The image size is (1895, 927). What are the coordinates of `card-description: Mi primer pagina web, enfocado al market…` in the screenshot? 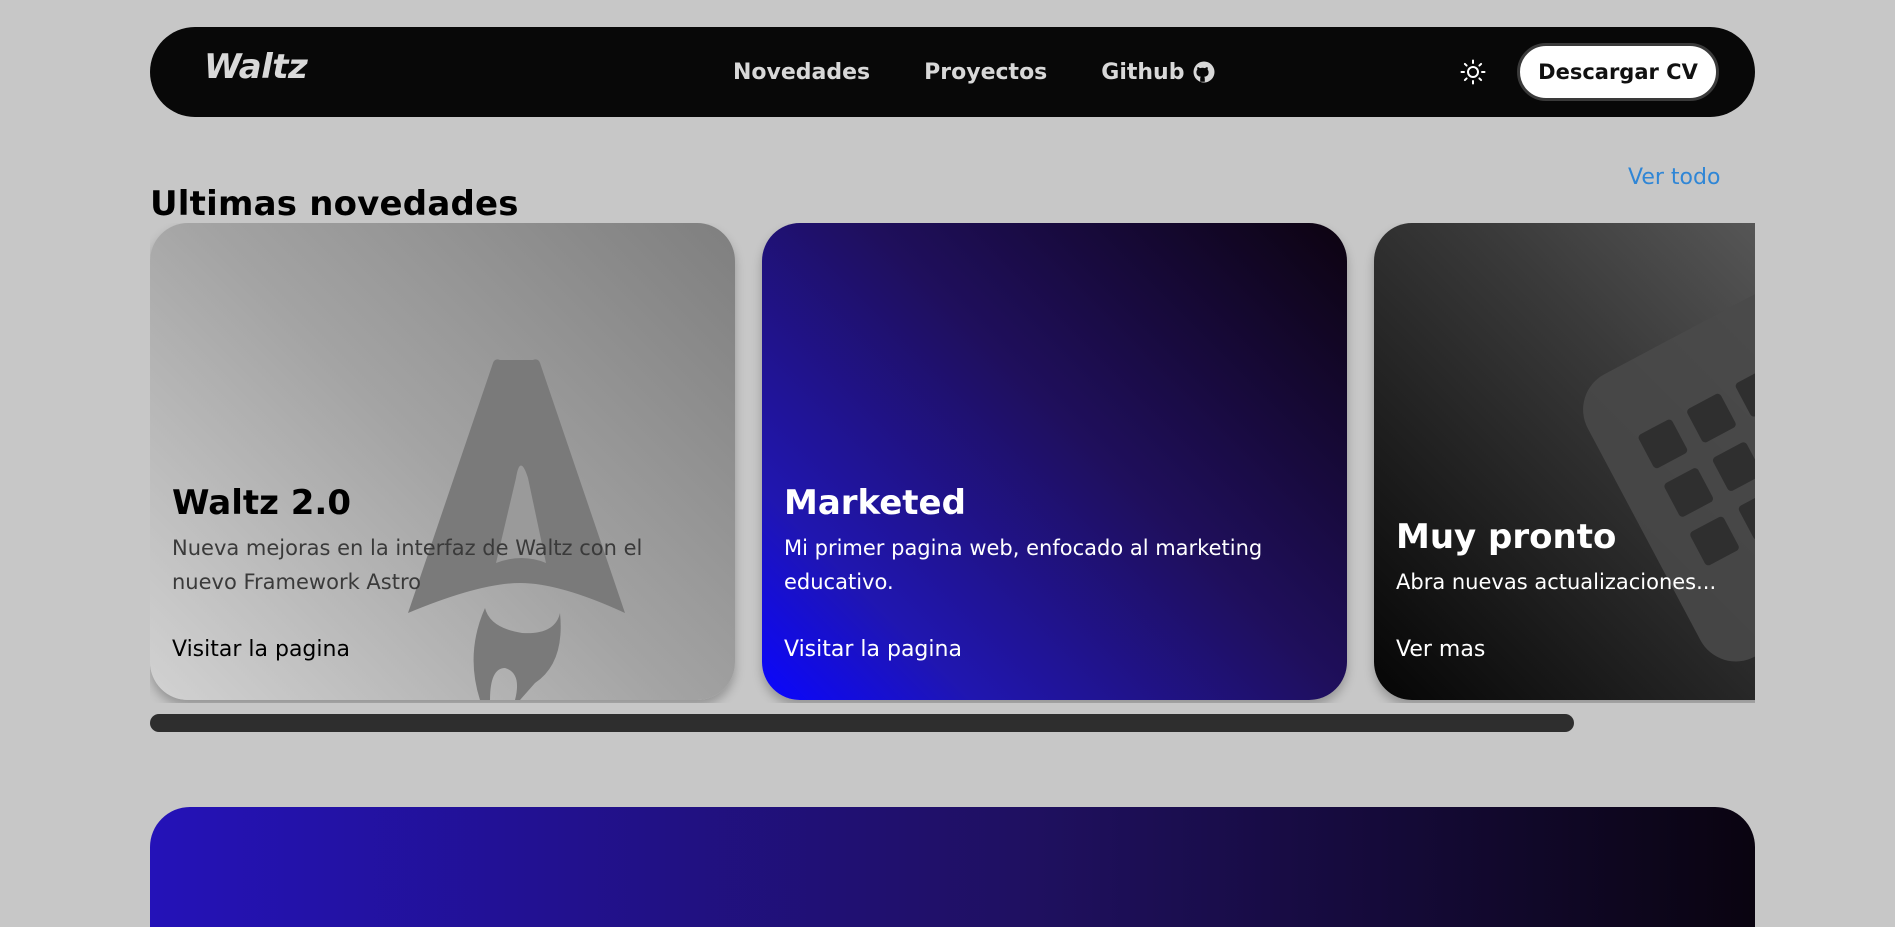 It's located at (1023, 565).